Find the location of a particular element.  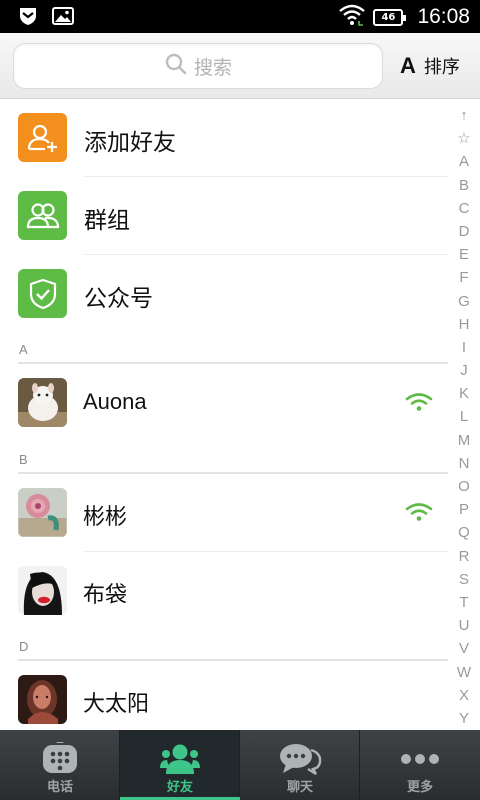

section-header-a: A is located at coordinates (224, 348).